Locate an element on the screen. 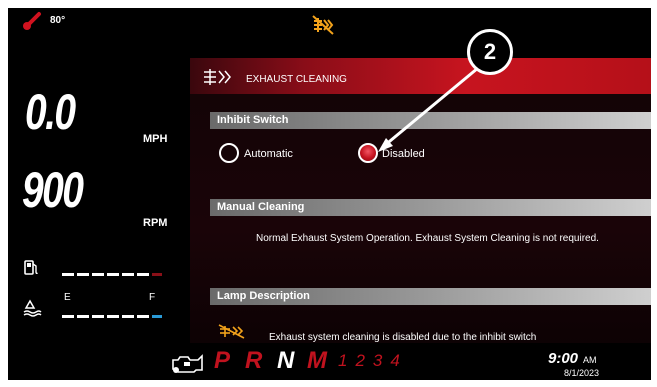 Image resolution: width=657 pixels, height=387 pixels. check-engine-icon is located at coordinates (187, 363).